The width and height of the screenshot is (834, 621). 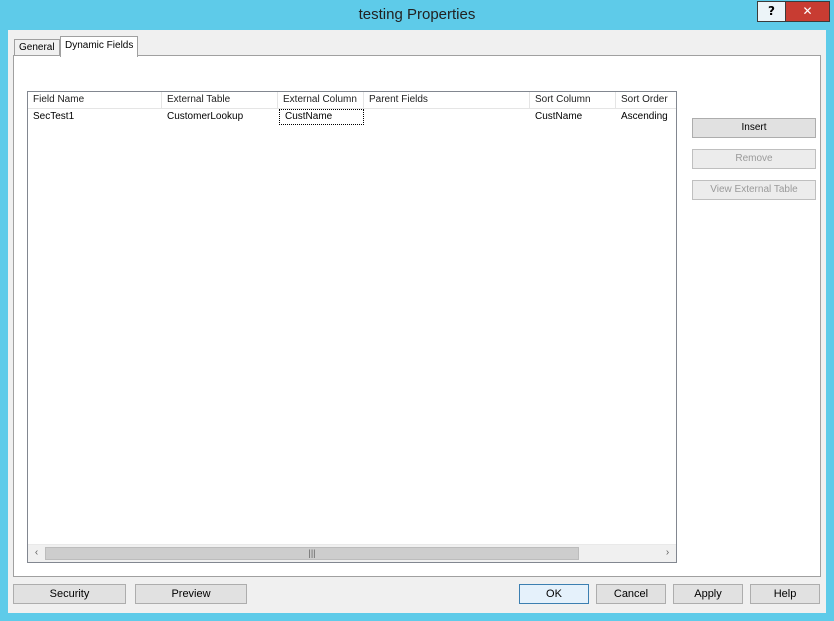 What do you see at coordinates (646, 100) in the screenshot?
I see `column-header-sort-order: Sort Order` at bounding box center [646, 100].